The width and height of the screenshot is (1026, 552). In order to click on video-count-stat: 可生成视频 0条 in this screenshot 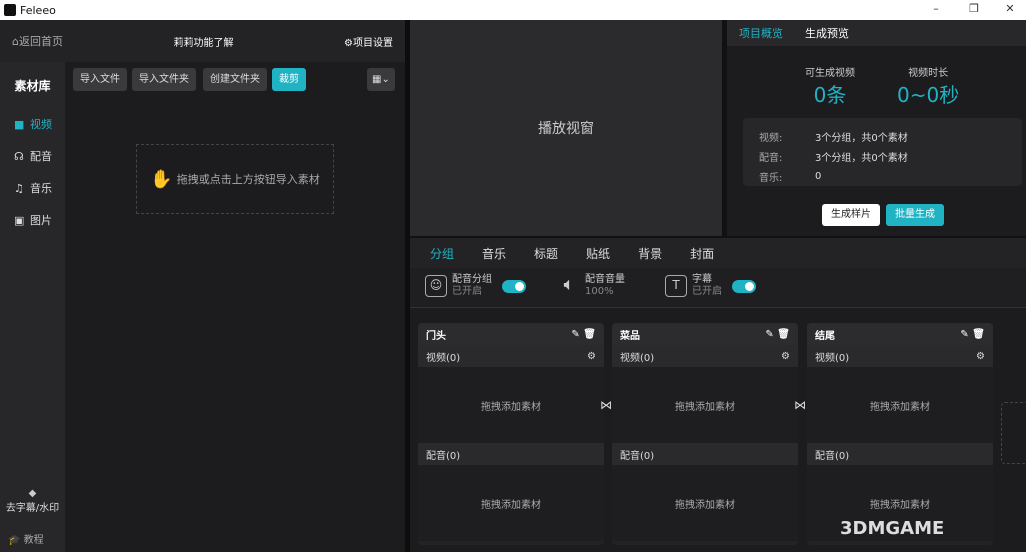, I will do `click(830, 87)`.